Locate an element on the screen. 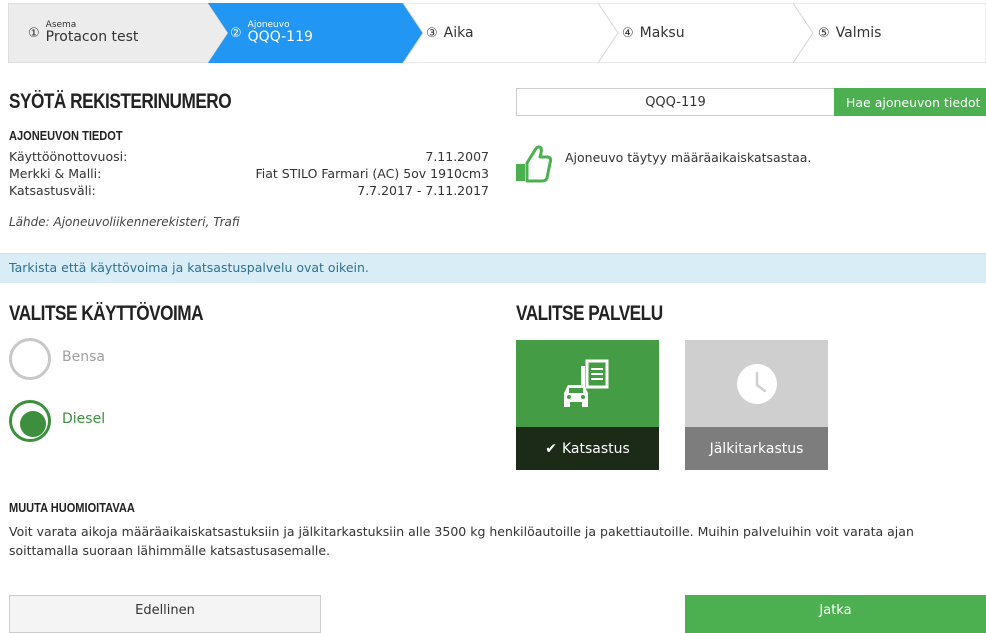 The width and height of the screenshot is (986, 633). step-time: ③ Aika is located at coordinates (450, 33).